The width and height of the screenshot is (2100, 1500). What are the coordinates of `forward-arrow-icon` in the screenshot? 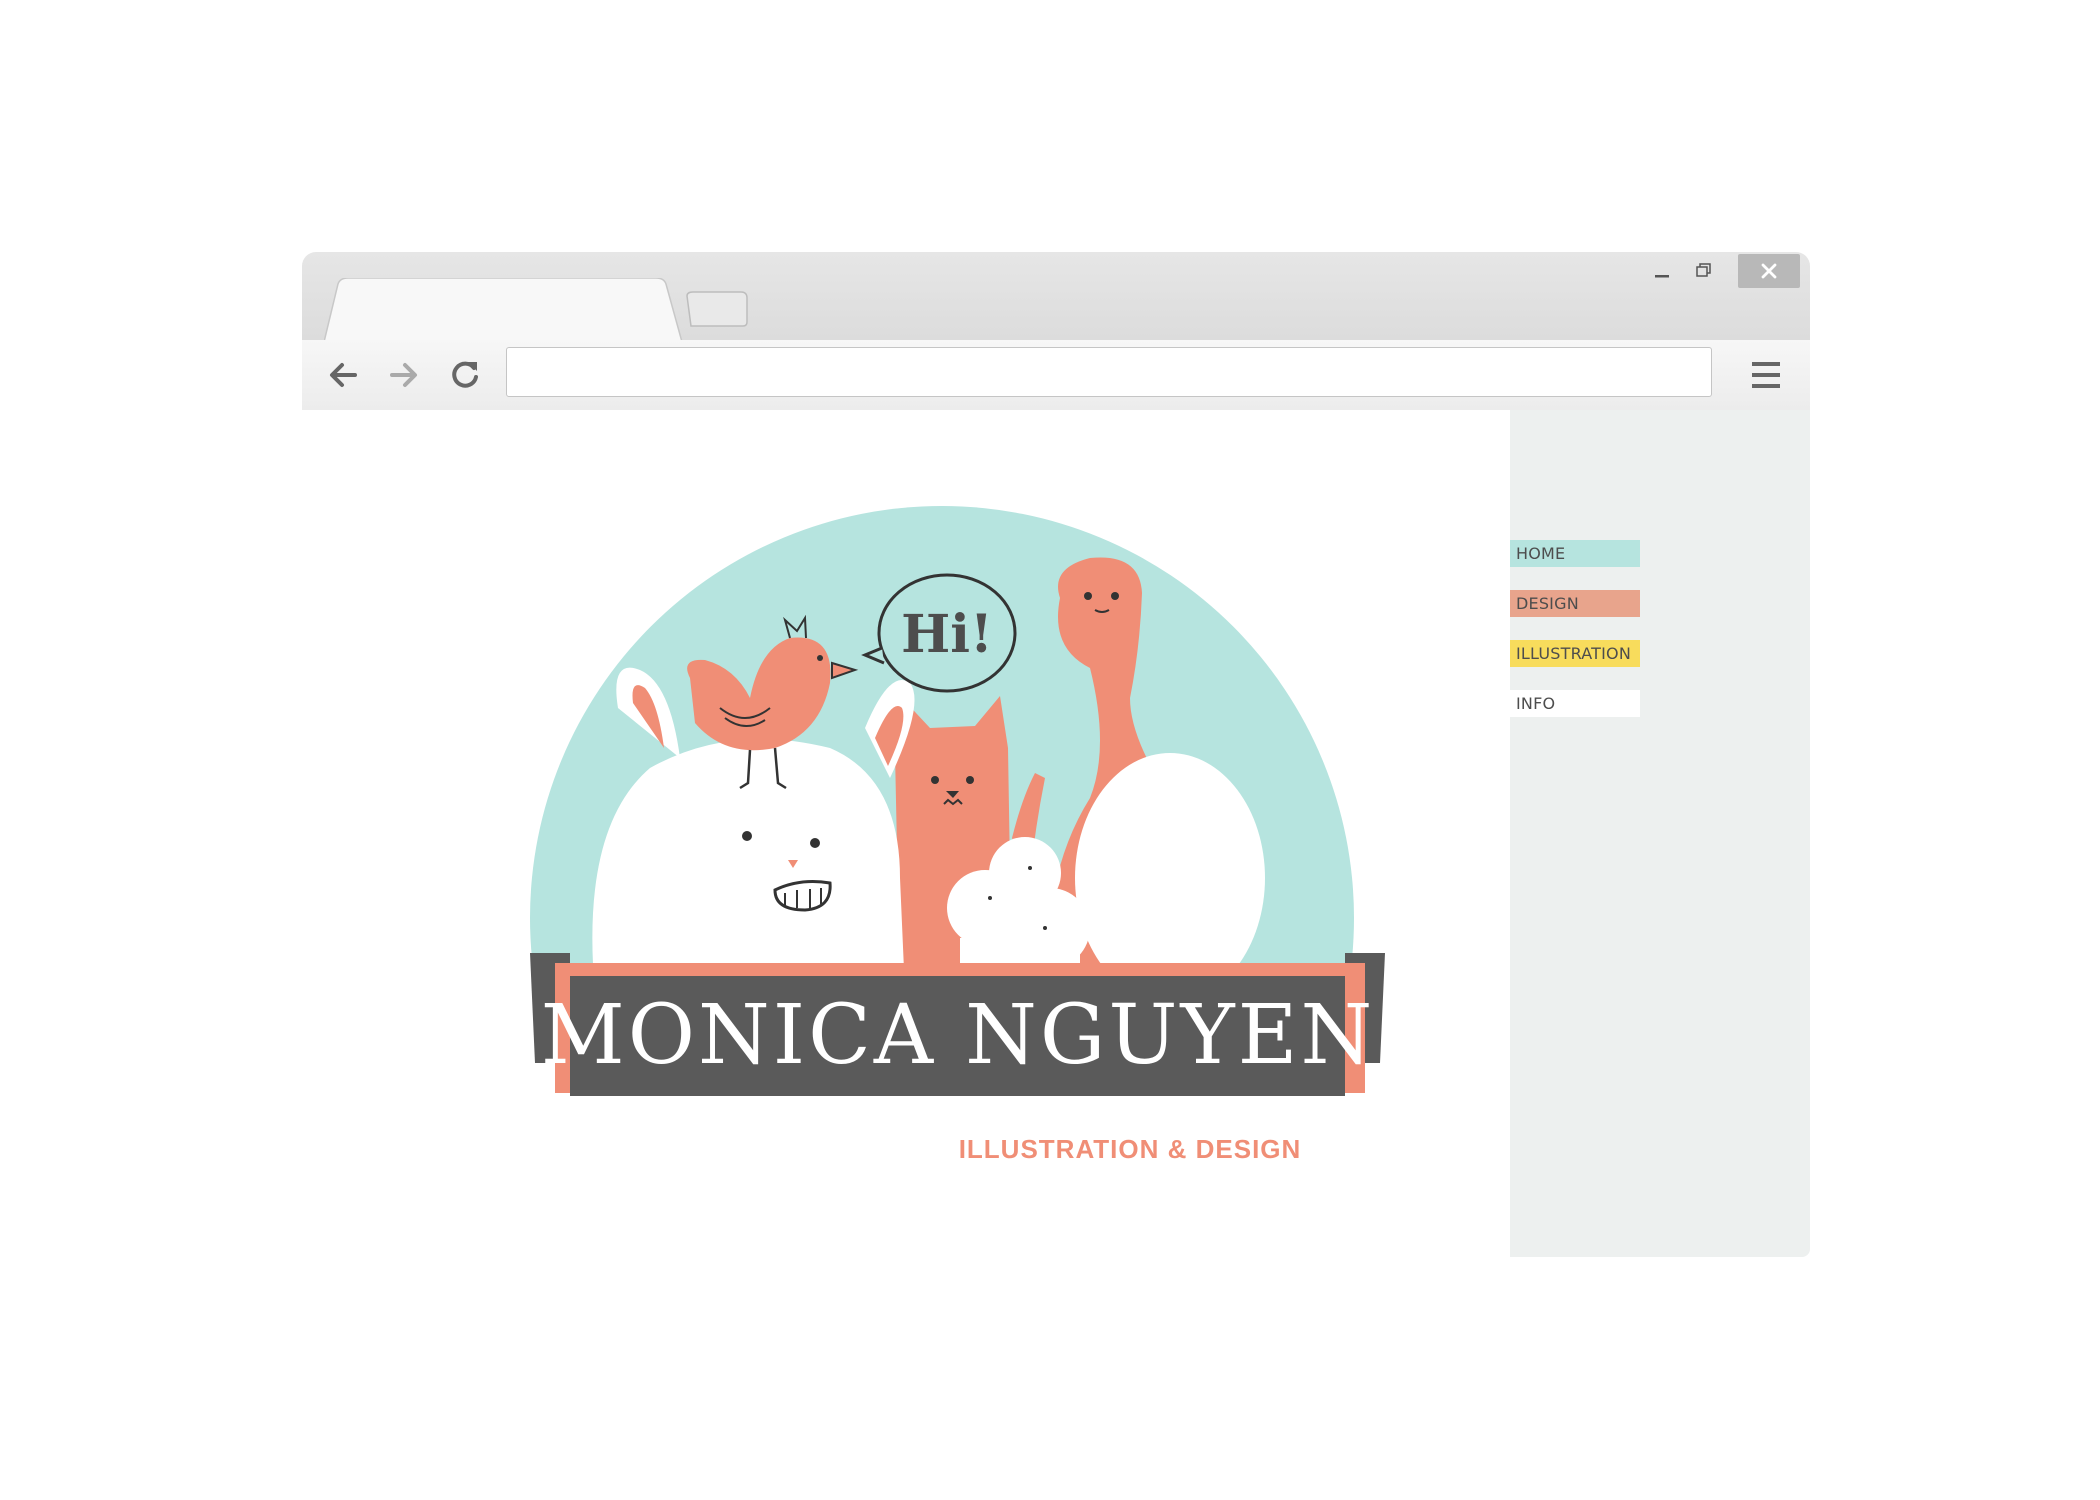 It's located at (404, 375).